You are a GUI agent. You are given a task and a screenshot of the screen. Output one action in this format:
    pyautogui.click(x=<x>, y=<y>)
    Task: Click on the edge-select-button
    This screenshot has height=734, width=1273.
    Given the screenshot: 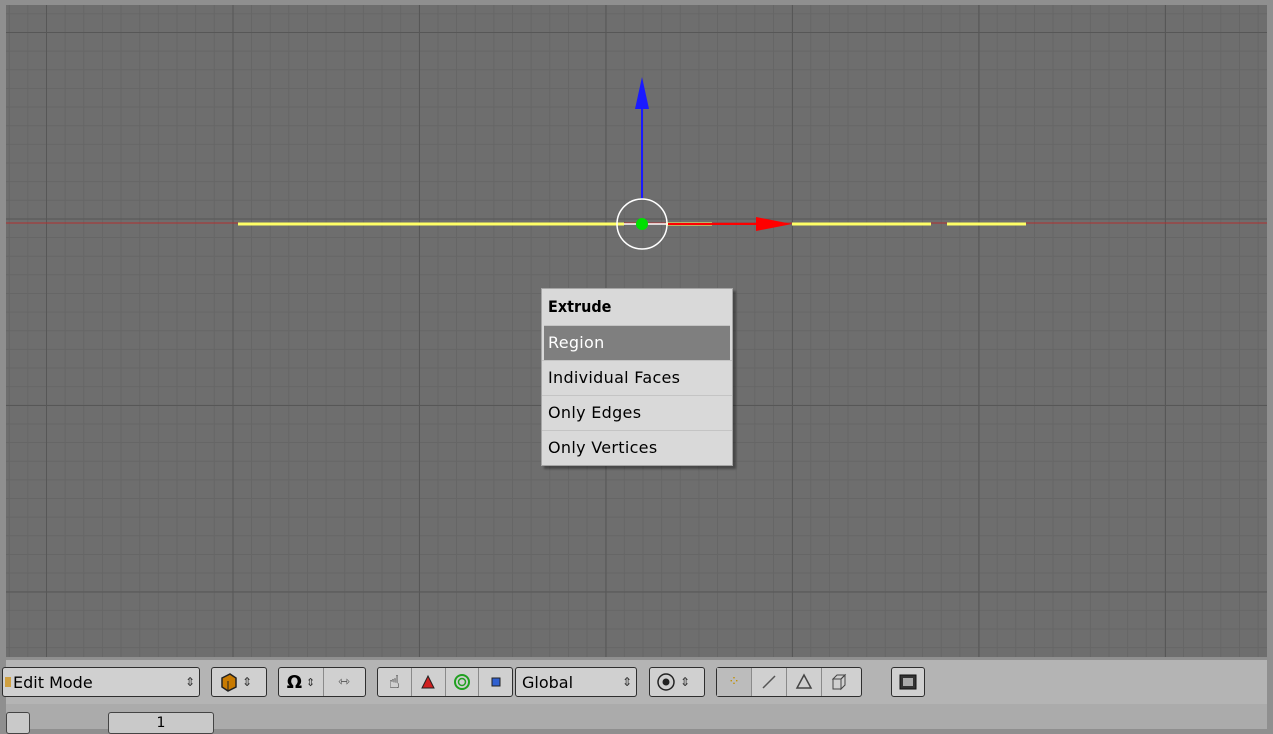 What is the action you would take?
    pyautogui.click(x=769, y=682)
    